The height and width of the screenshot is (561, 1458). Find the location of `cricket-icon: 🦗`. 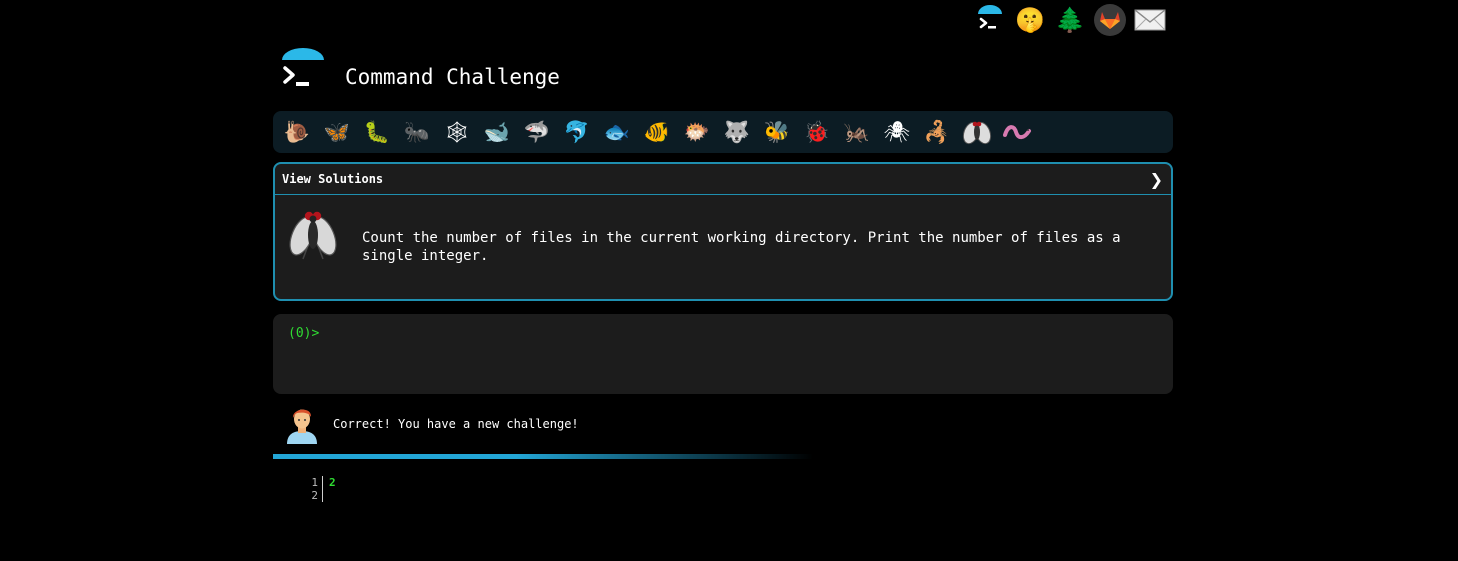

cricket-icon: 🦗 is located at coordinates (857, 132).